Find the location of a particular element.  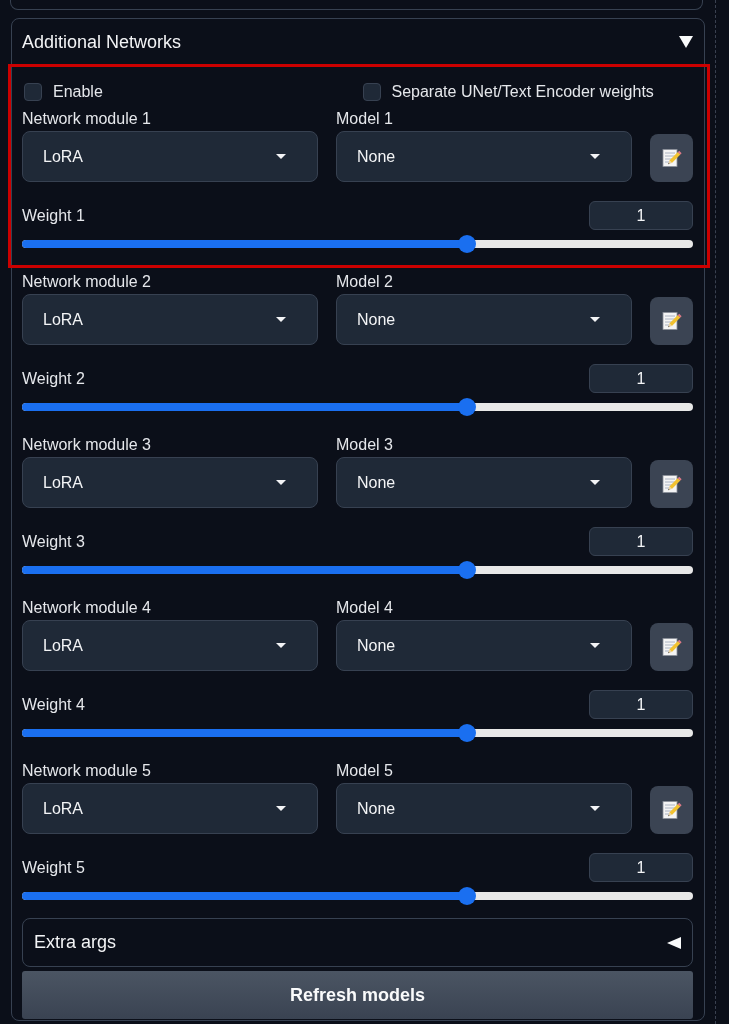

field-label: Model 3 is located at coordinates (364, 445).